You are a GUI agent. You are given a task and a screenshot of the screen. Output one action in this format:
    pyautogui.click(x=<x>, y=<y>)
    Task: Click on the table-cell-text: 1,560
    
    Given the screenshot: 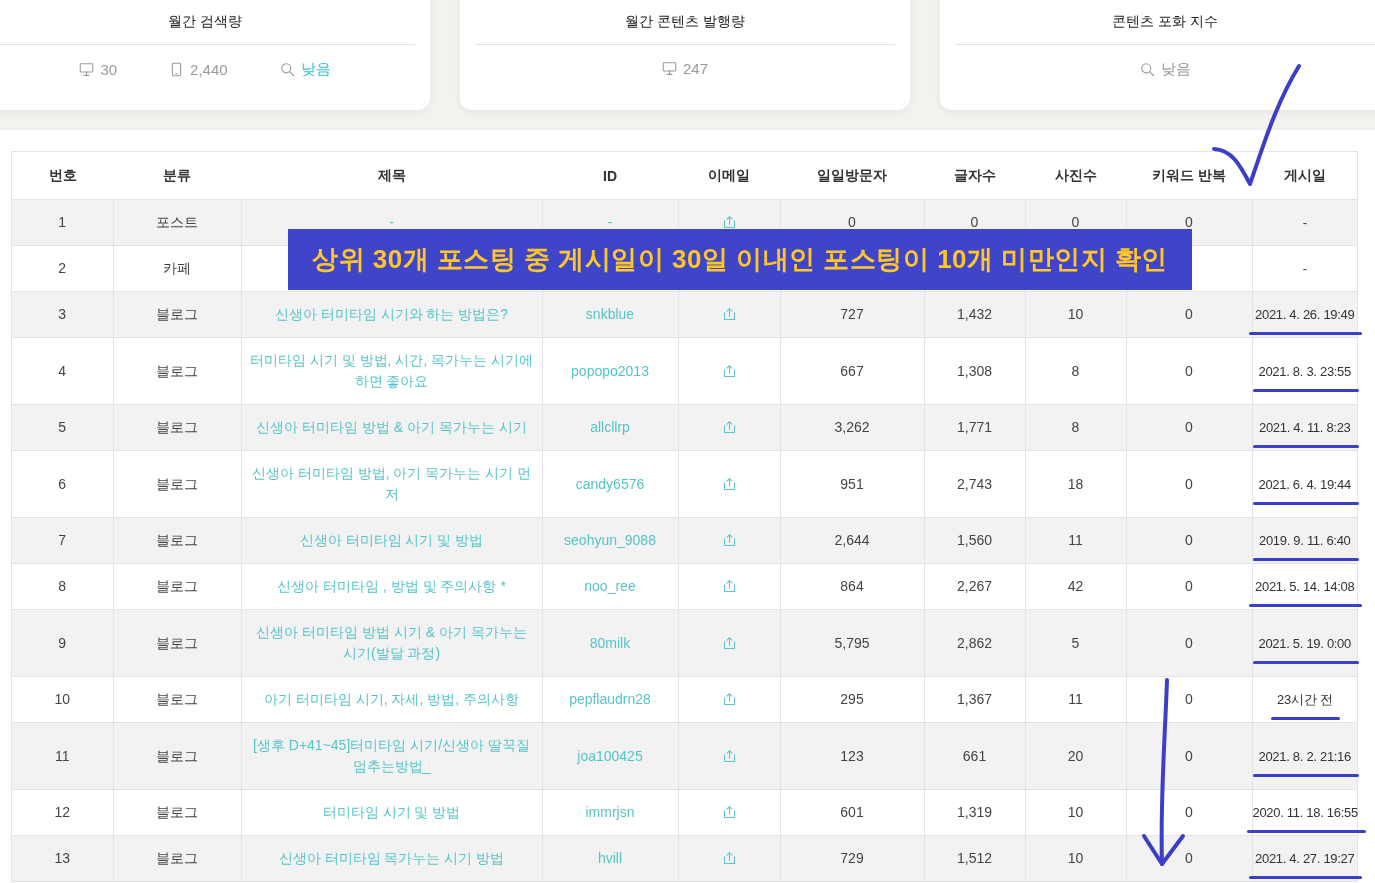 What is the action you would take?
    pyautogui.click(x=974, y=540)
    